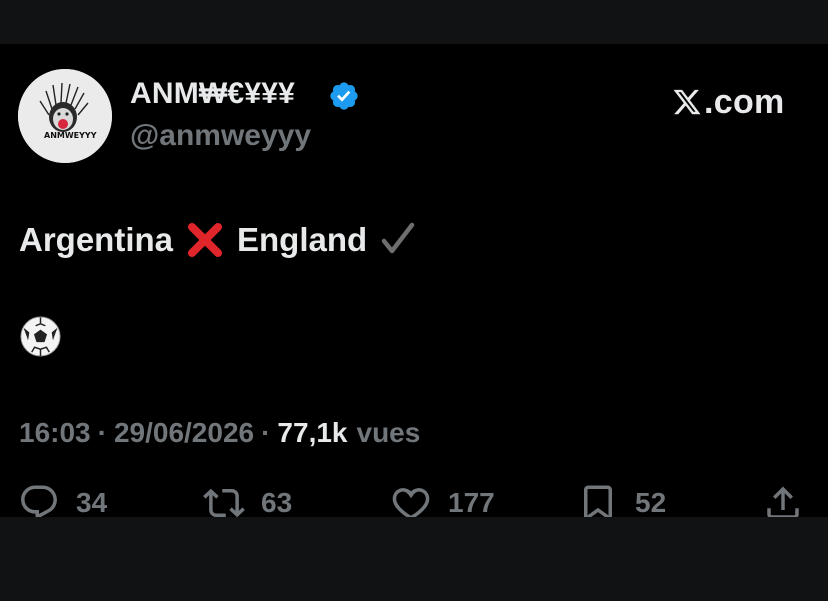  I want to click on like-count: 177, so click(471, 502).